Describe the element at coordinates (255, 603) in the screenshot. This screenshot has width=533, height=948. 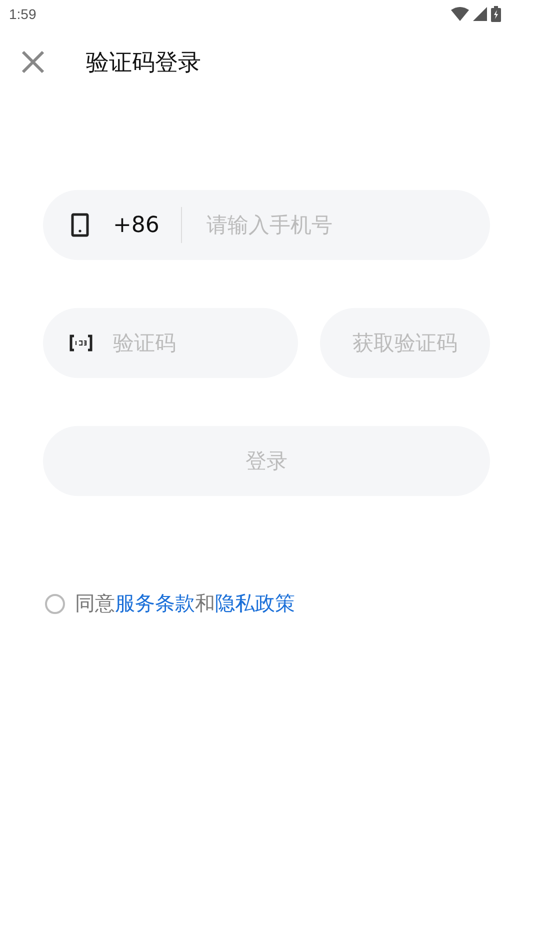
I see `terms-link: 隐私政策` at that location.